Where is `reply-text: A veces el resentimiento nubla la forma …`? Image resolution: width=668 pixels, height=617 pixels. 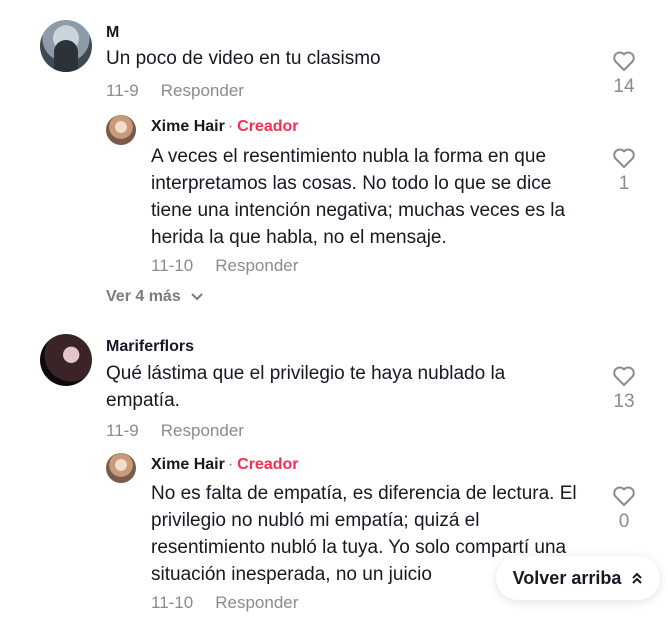 reply-text: A veces el resentimiento nubla la forma … is located at coordinates (358, 197).